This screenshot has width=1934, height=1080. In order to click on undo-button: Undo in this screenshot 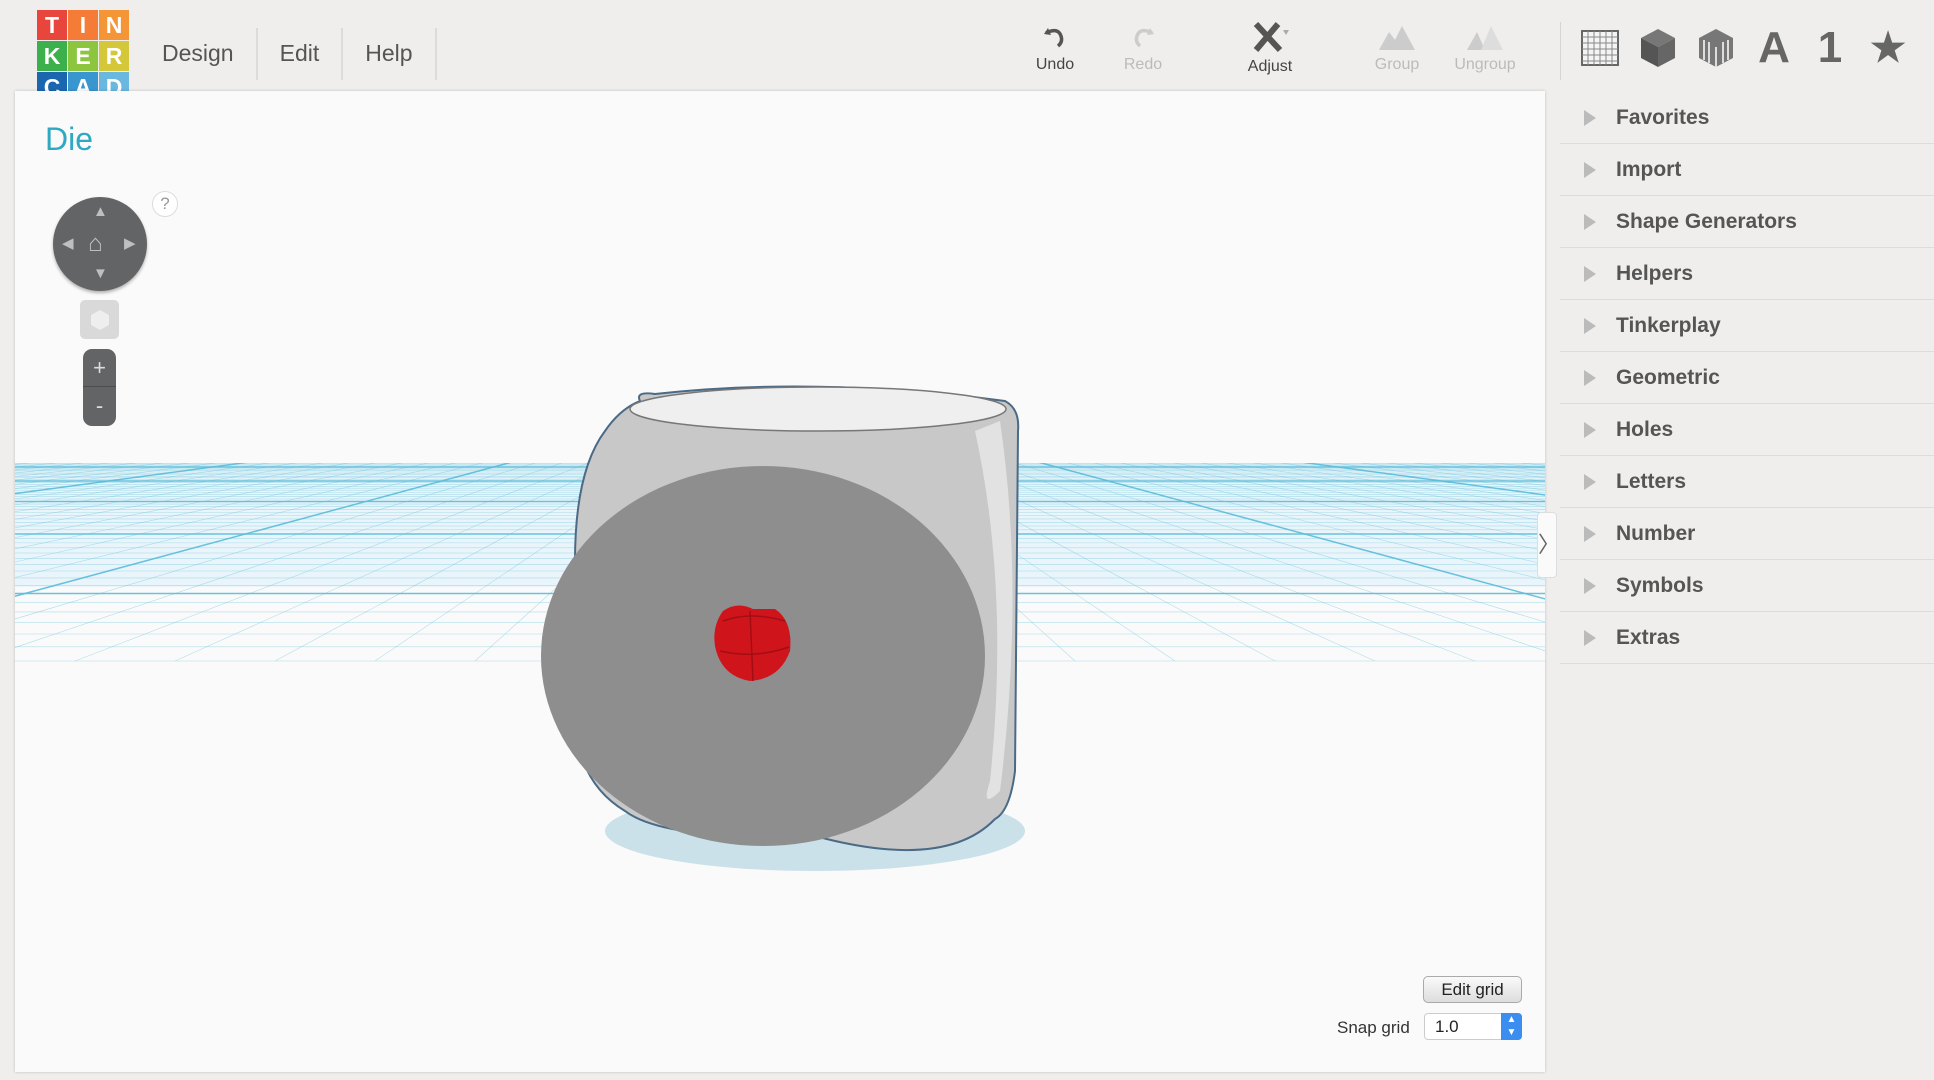, I will do `click(1055, 48)`.